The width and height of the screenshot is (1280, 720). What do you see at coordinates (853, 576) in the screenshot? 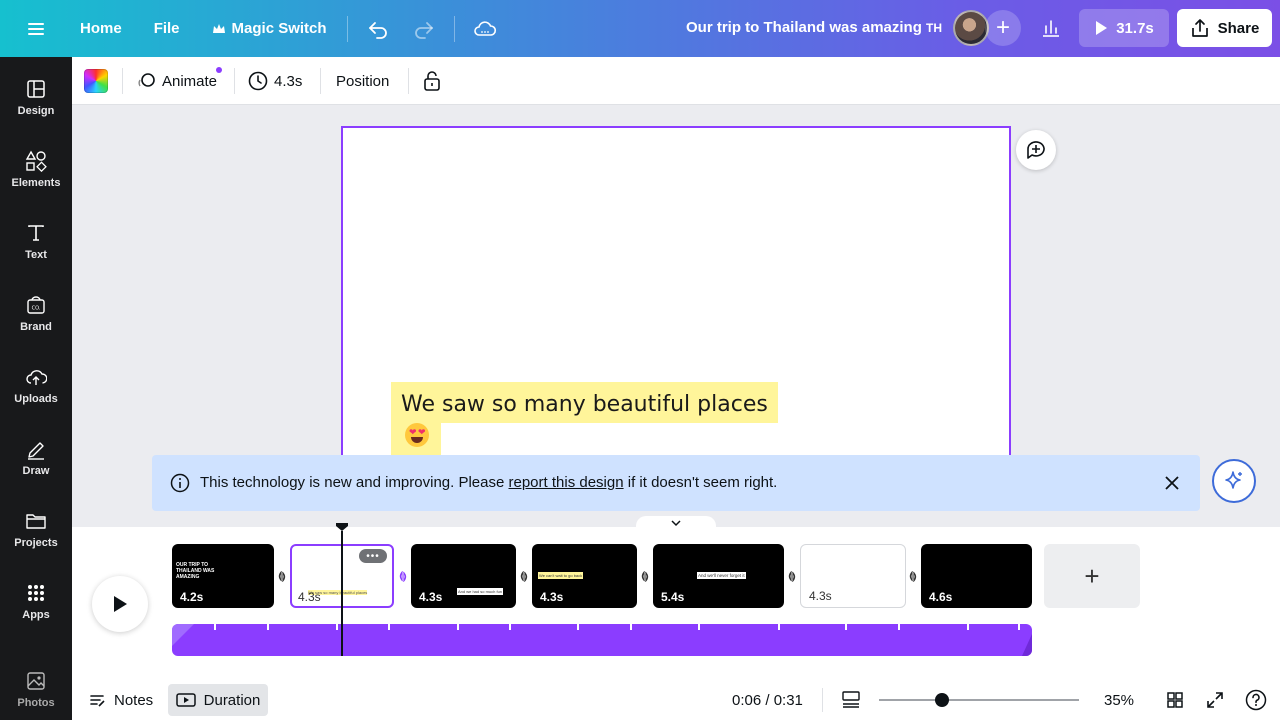
I see `timeline-clip: 4.3s` at bounding box center [853, 576].